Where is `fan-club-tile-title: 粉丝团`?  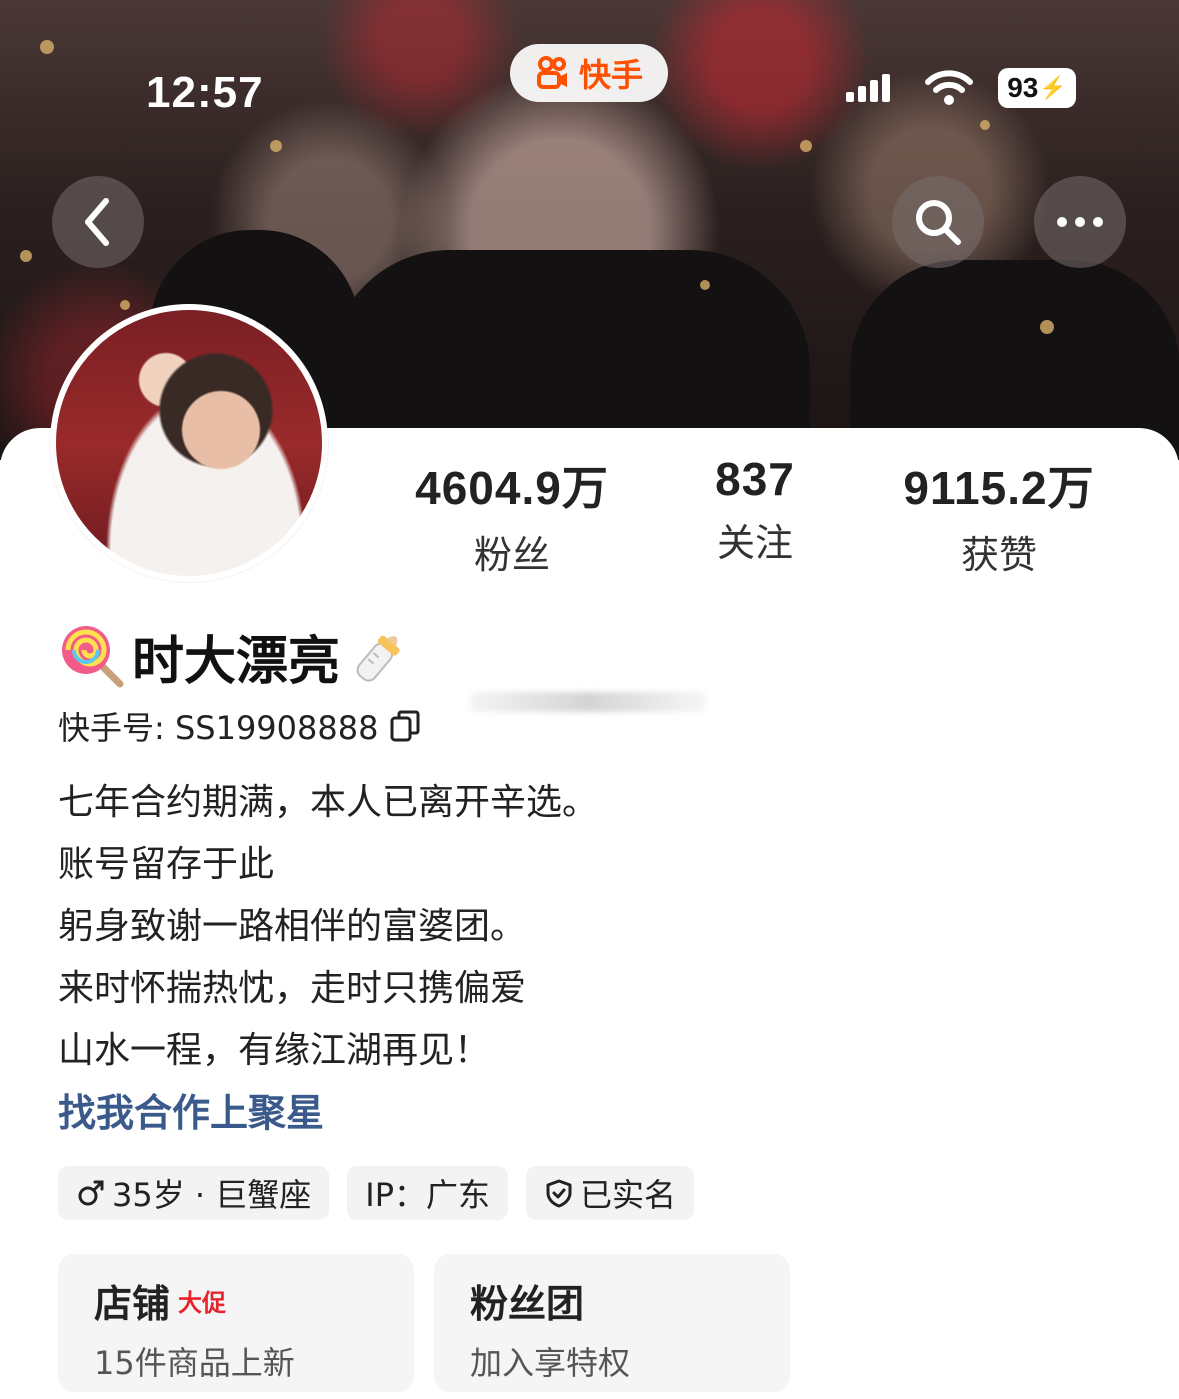
fan-club-tile-title: 粉丝团 is located at coordinates (527, 1303).